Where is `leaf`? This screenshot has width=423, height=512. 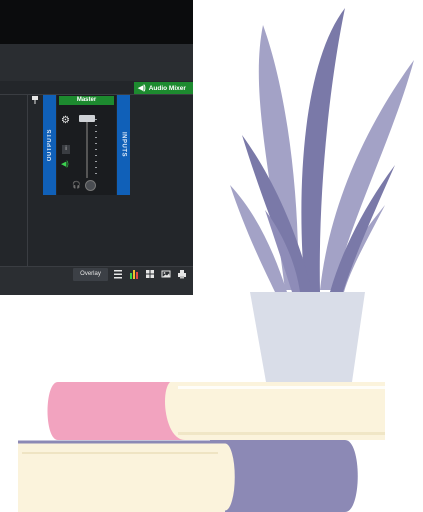 leaf is located at coordinates (367, 175).